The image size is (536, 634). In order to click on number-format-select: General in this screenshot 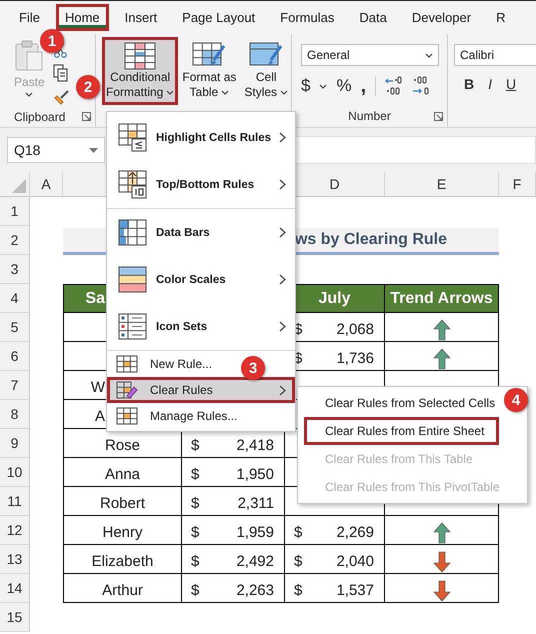, I will do `click(370, 55)`.